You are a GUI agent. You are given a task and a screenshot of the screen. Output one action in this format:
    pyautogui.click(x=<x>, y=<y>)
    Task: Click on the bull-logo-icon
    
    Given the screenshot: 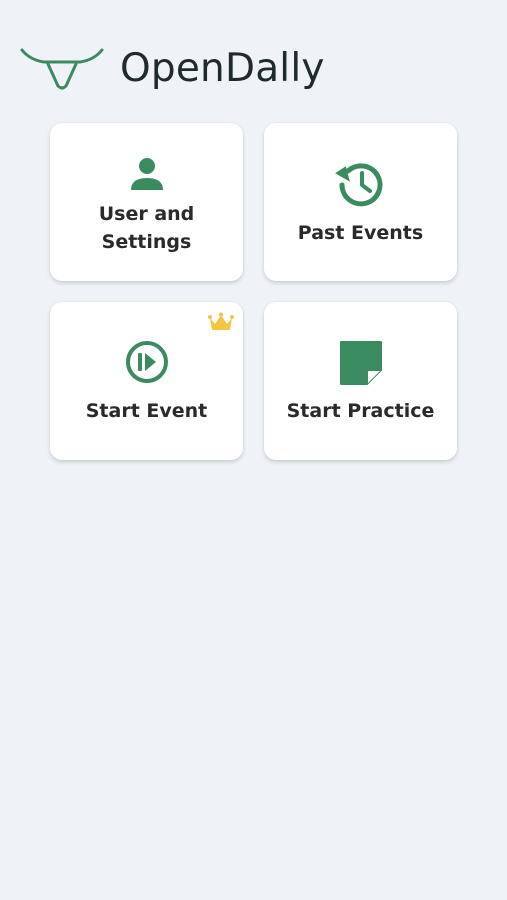 What is the action you would take?
    pyautogui.click(x=62, y=69)
    